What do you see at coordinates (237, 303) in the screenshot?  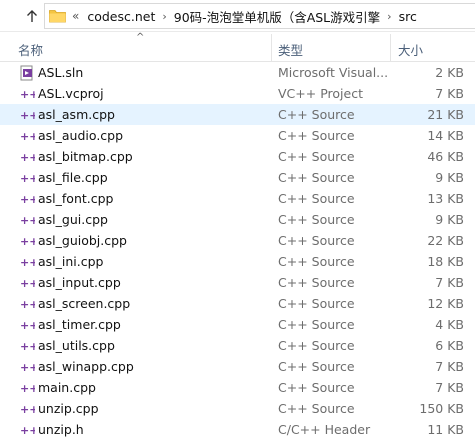 I see `file-row: ++ asl_screen.cpp C++ Source 12 KB` at bounding box center [237, 303].